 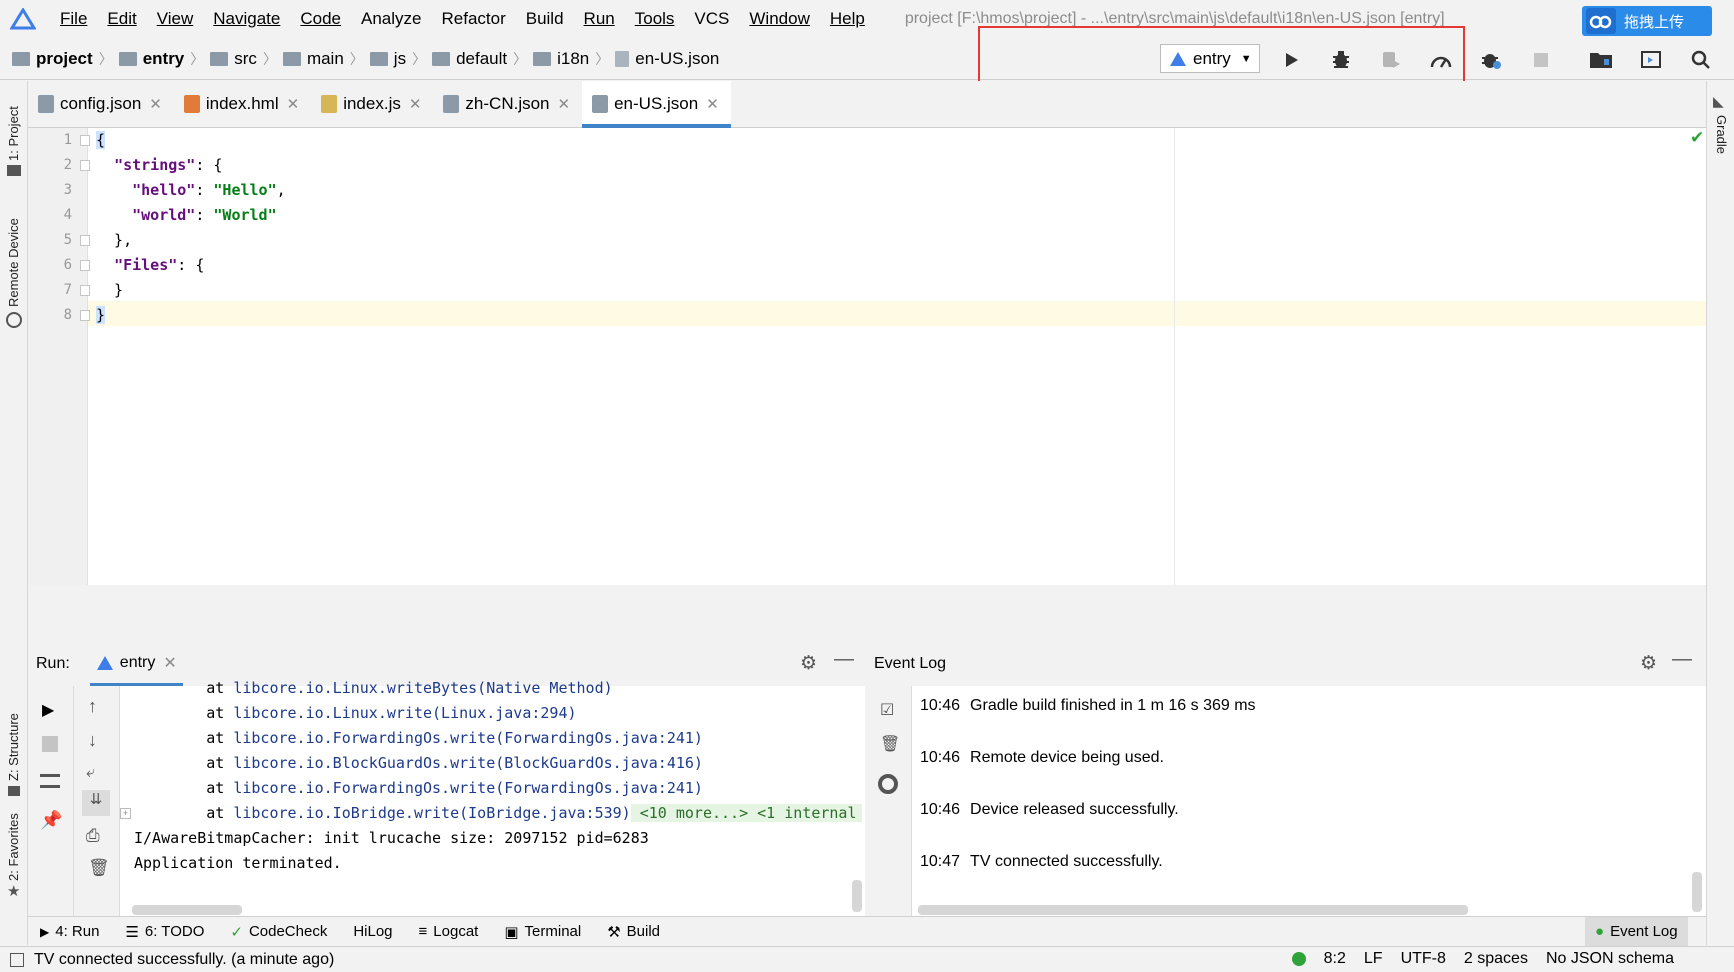 What do you see at coordinates (372, 931) in the screenshot?
I see `tool-tab-hilog: HiLog` at bounding box center [372, 931].